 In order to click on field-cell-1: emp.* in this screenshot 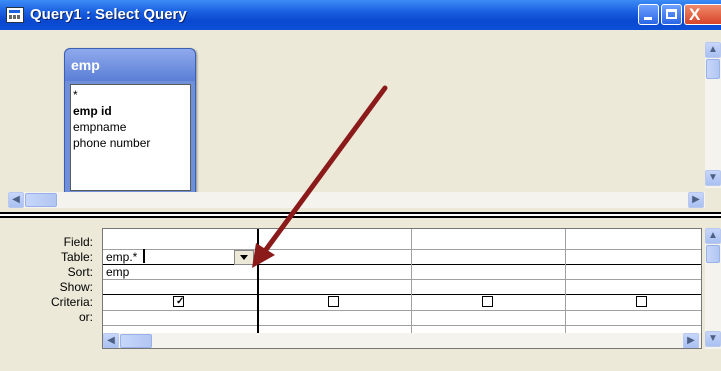, I will do `click(121, 257)`.